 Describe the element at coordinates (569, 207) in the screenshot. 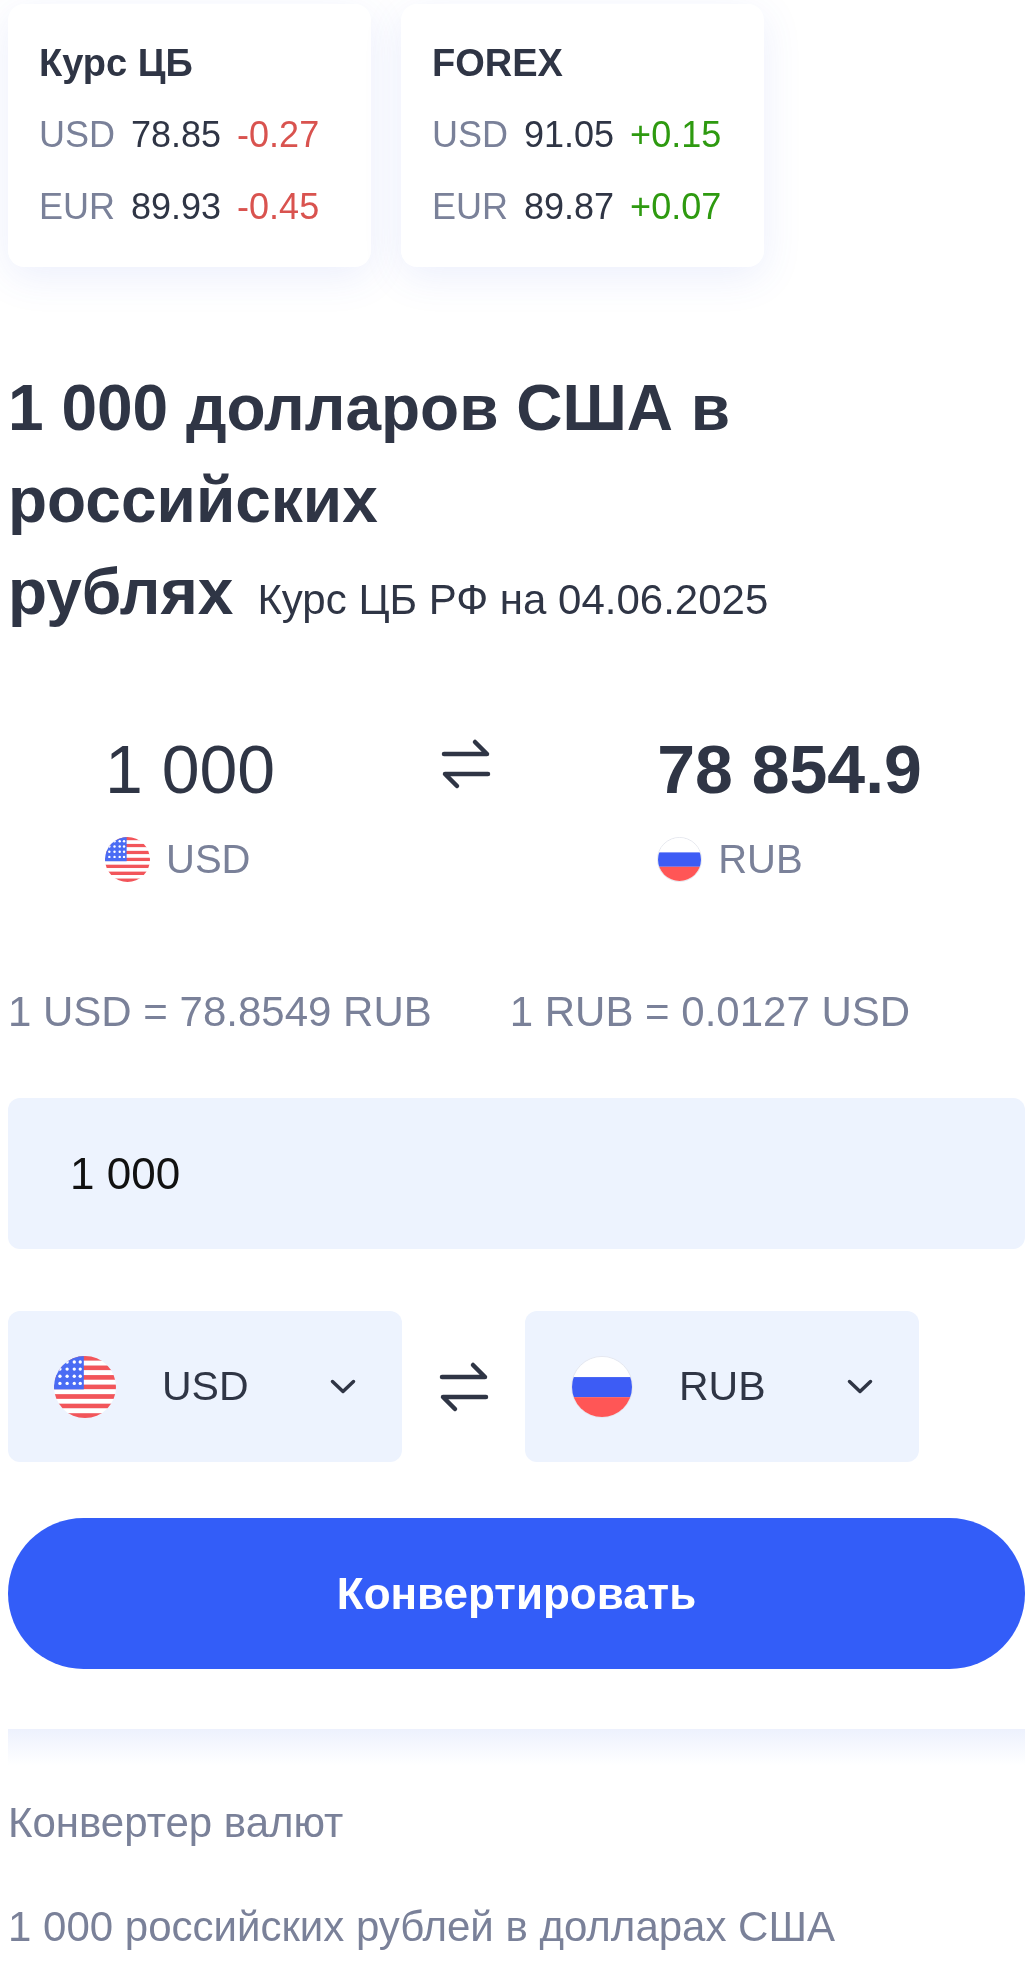

I see `rate-value: 89.87` at that location.